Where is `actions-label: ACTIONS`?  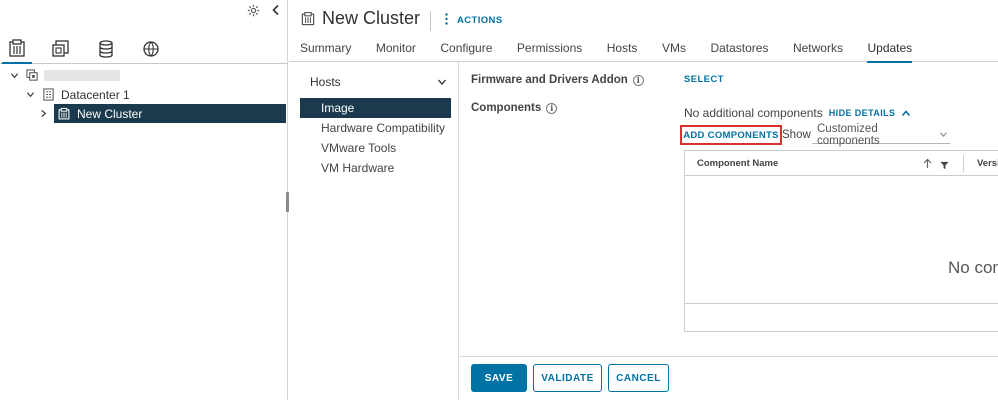 actions-label: ACTIONS is located at coordinates (480, 20).